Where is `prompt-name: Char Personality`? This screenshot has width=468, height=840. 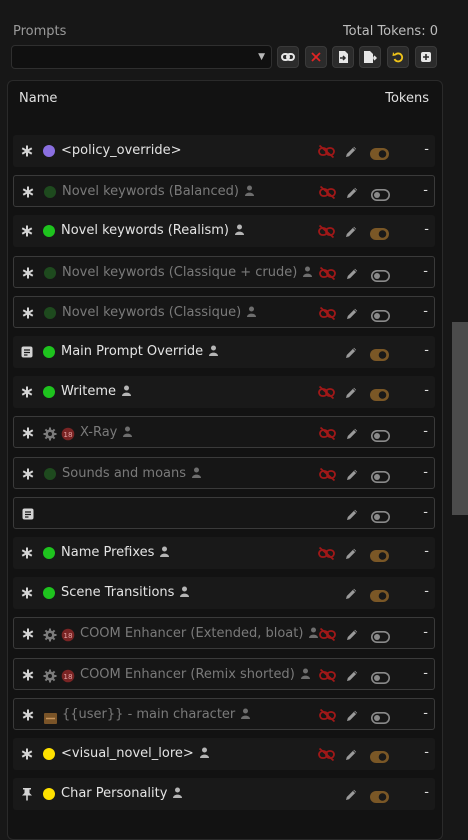 prompt-name: Char Personality is located at coordinates (122, 793).